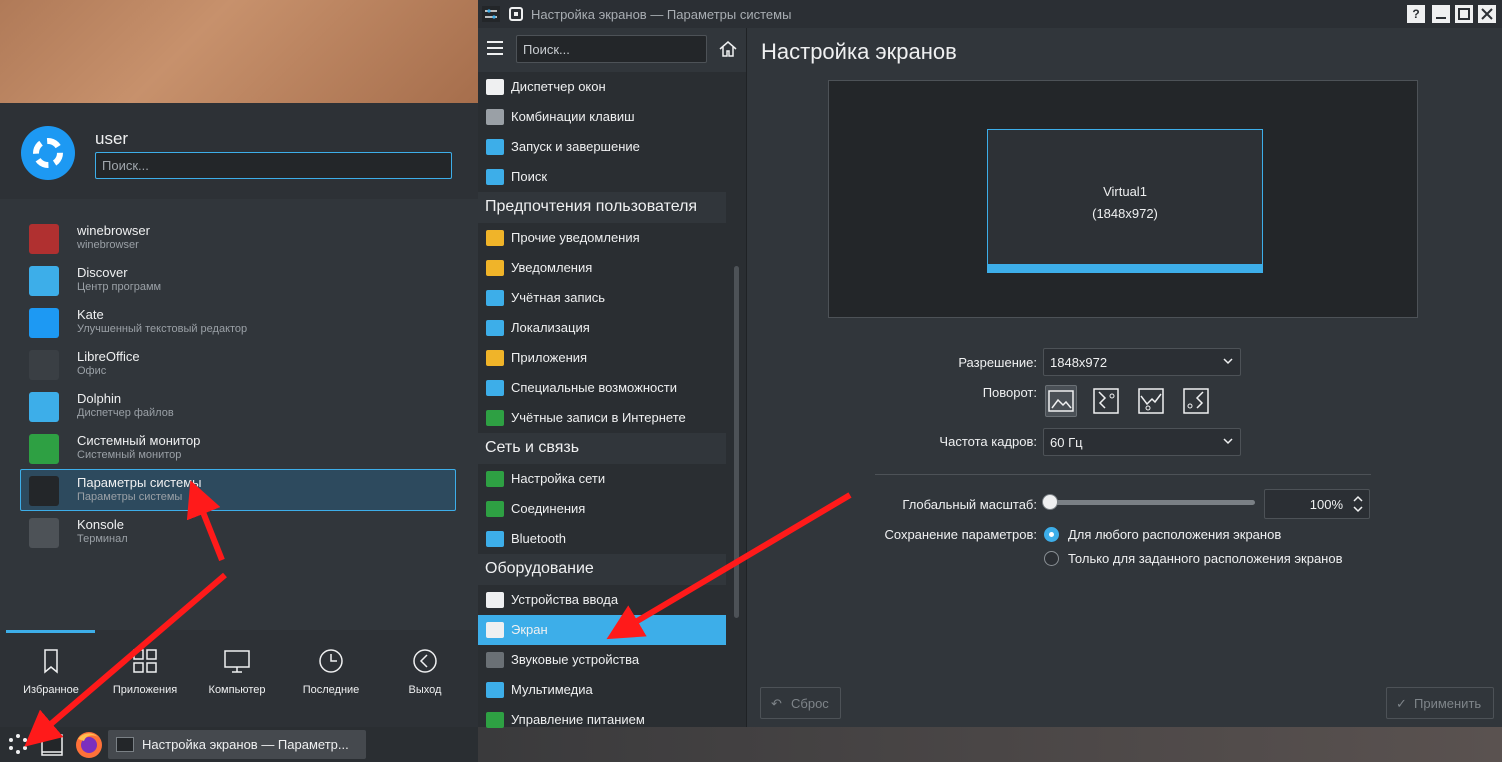 The image size is (1502, 762). Describe the element at coordinates (1009, 392) in the screenshot. I see `rotation-label: Поворот:` at that location.